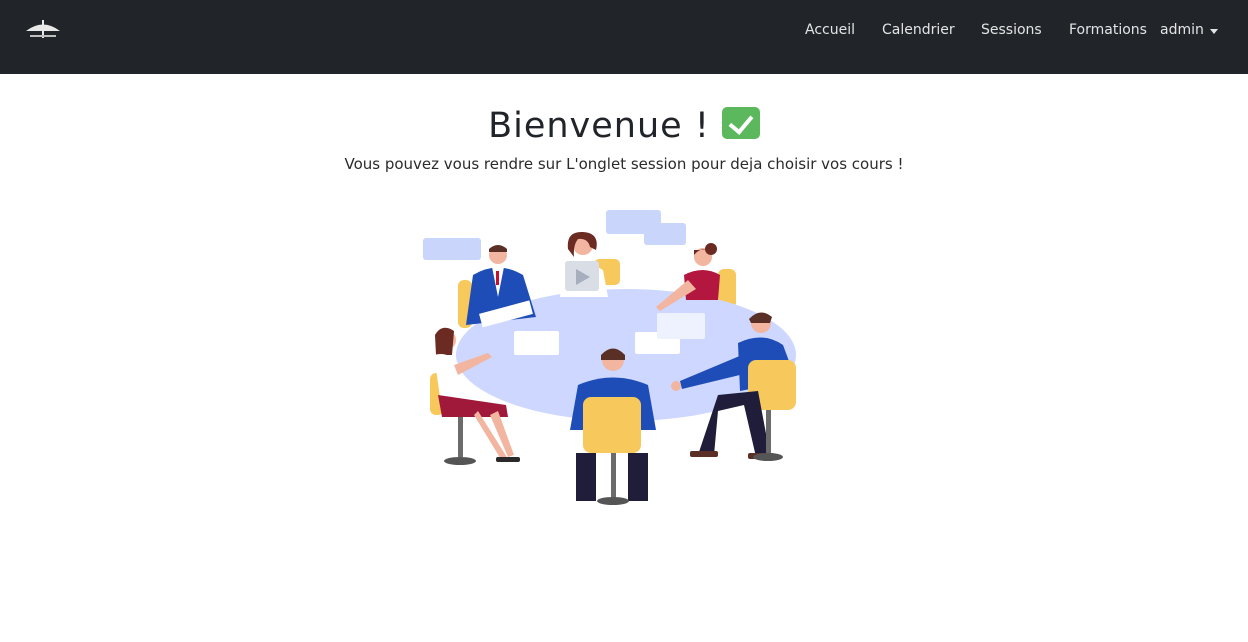 The width and height of the screenshot is (1248, 642). I want to click on nav-link-calendrier: Calendrier, so click(918, 30).